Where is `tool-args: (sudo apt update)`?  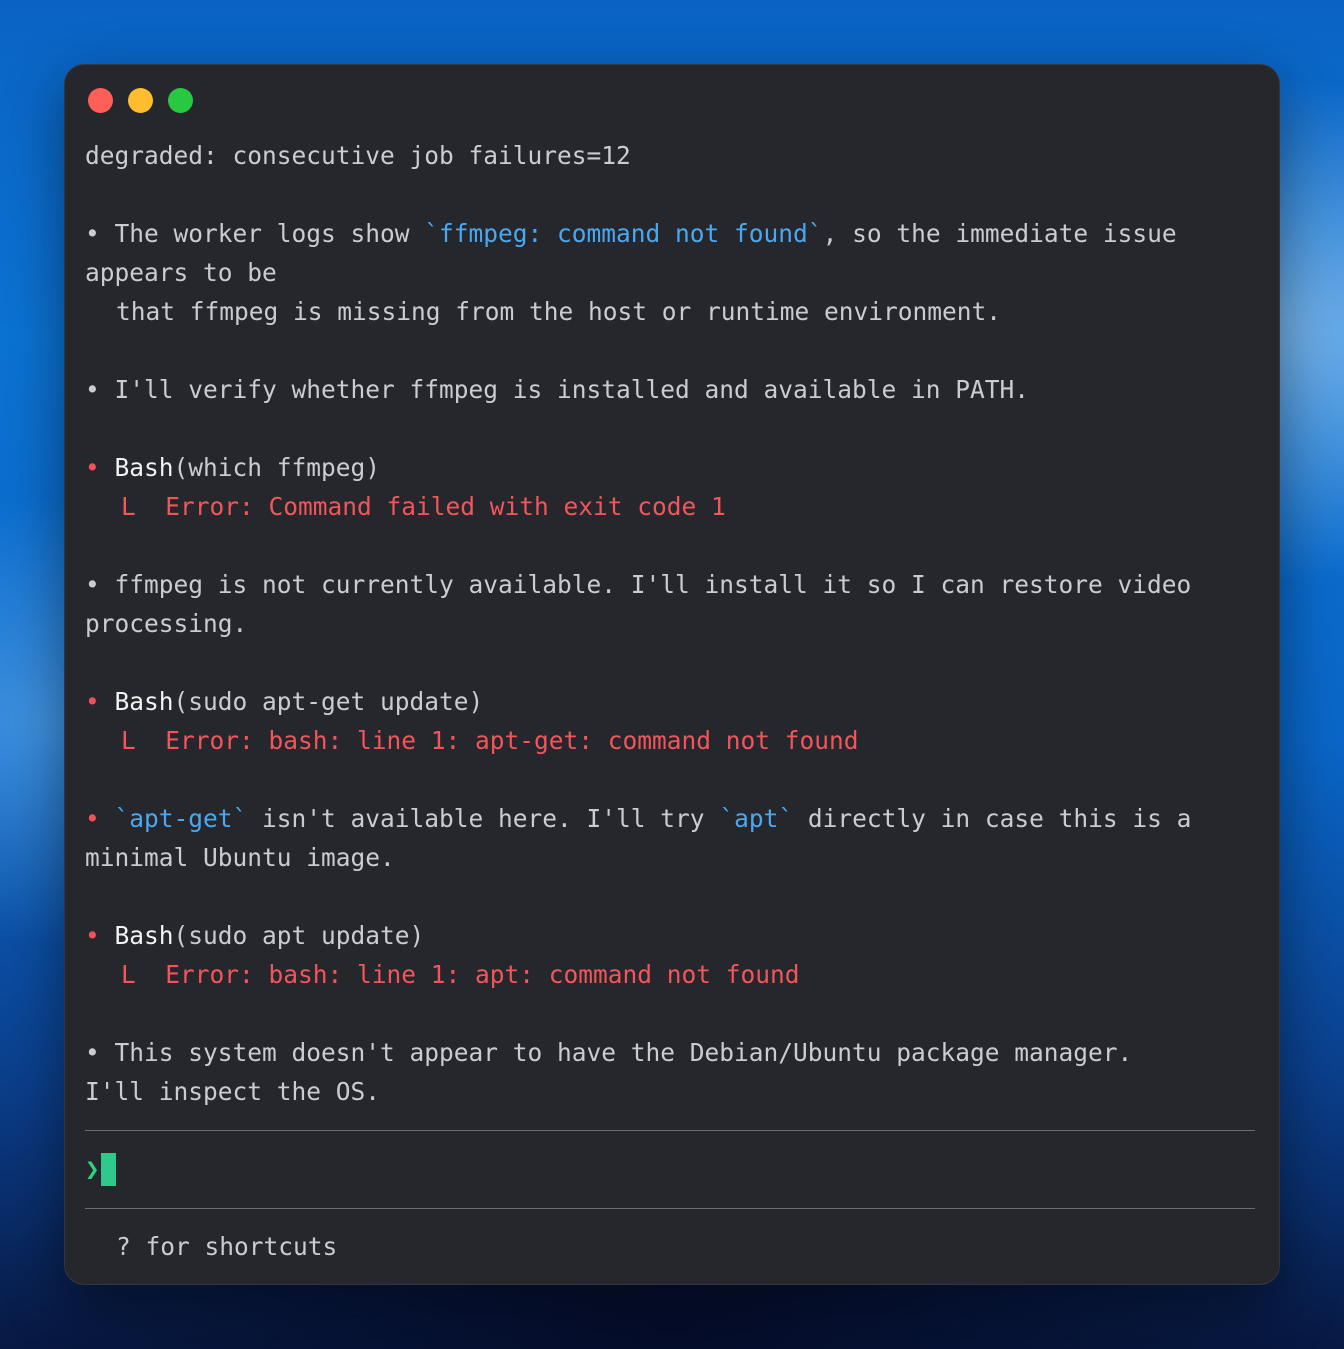 tool-args: (sudo apt update) is located at coordinates (299, 935).